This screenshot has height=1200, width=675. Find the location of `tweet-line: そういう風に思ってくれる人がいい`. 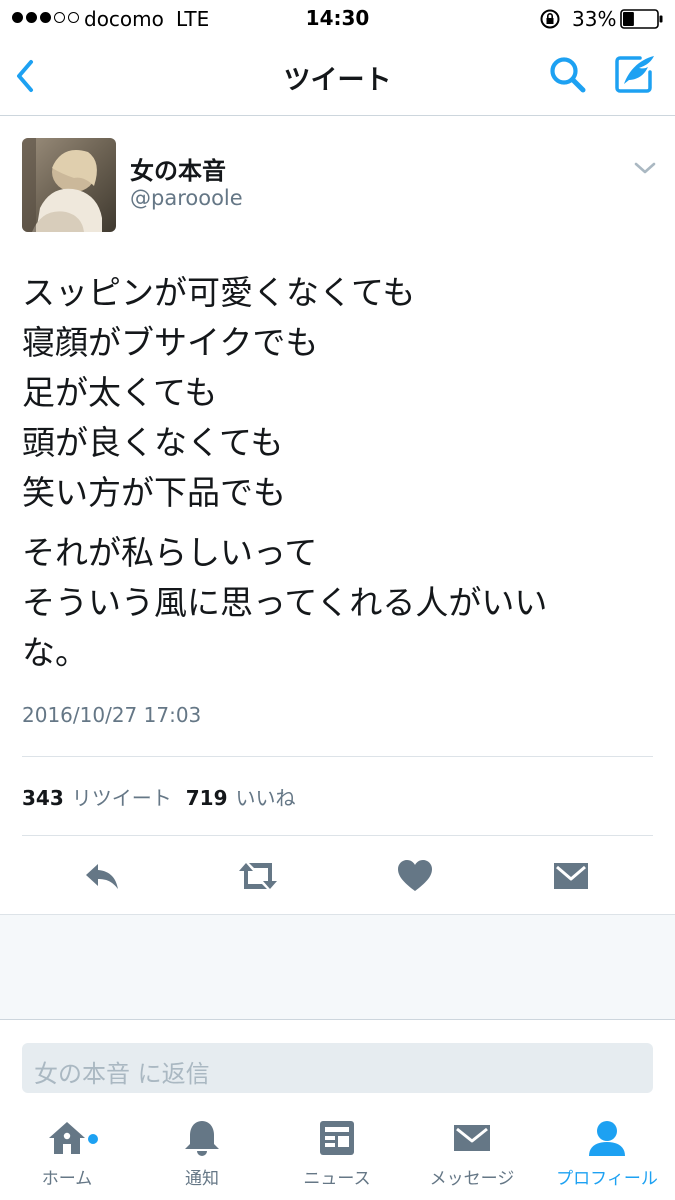

tweet-line: そういう風に思ってくれる人がいい is located at coordinates (285, 602).